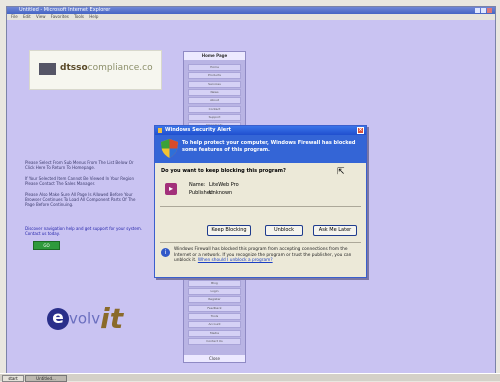 The height and width of the screenshot is (382, 500). I want to click on window-titlebar: Untitled - Microsoft Internet Explorer, so click(251, 10).